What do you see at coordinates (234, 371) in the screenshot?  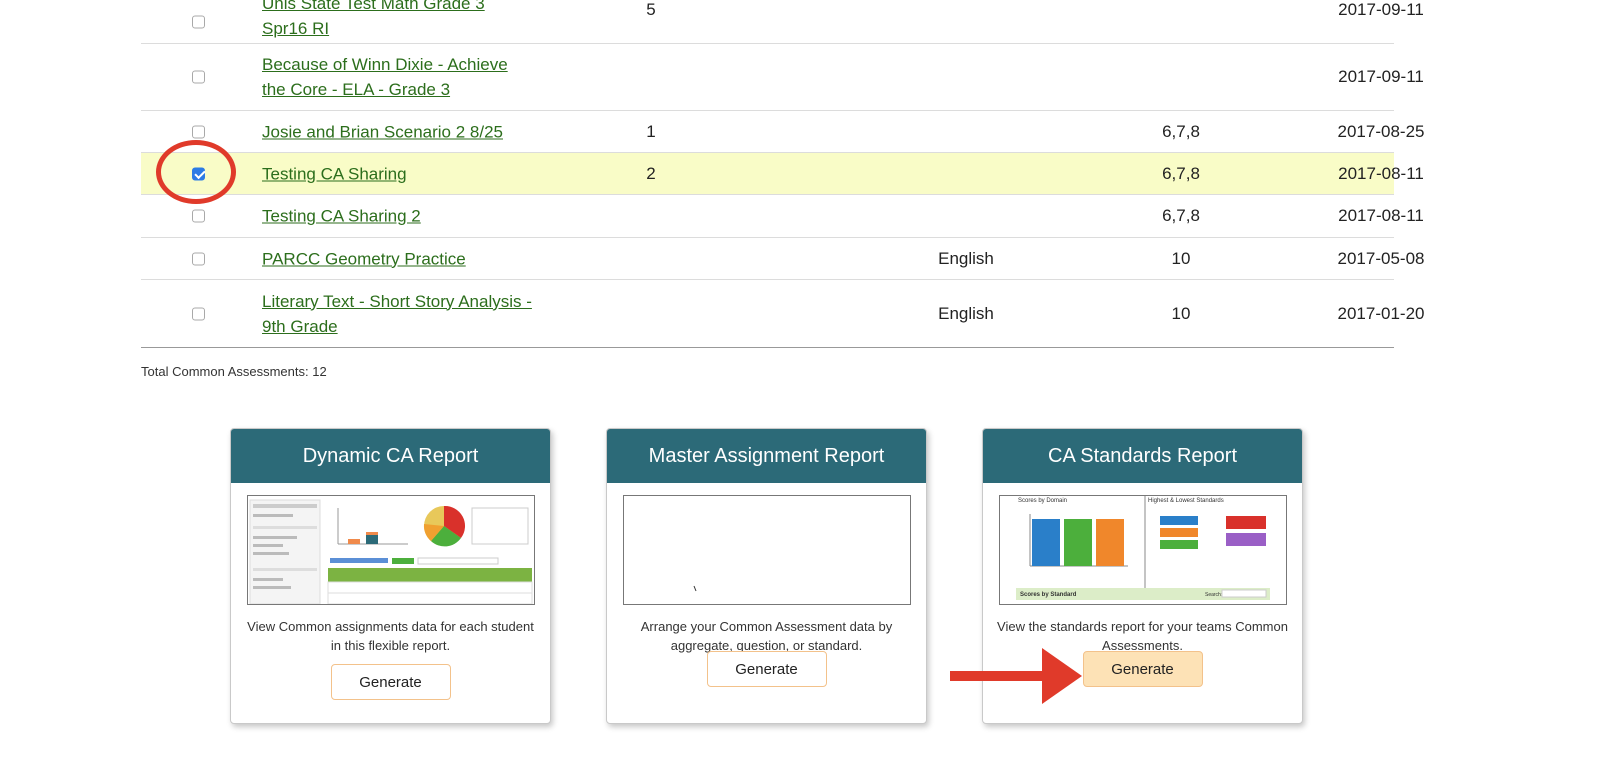 I see `total-assessments-label: Total Common Assessments: 12` at bounding box center [234, 371].